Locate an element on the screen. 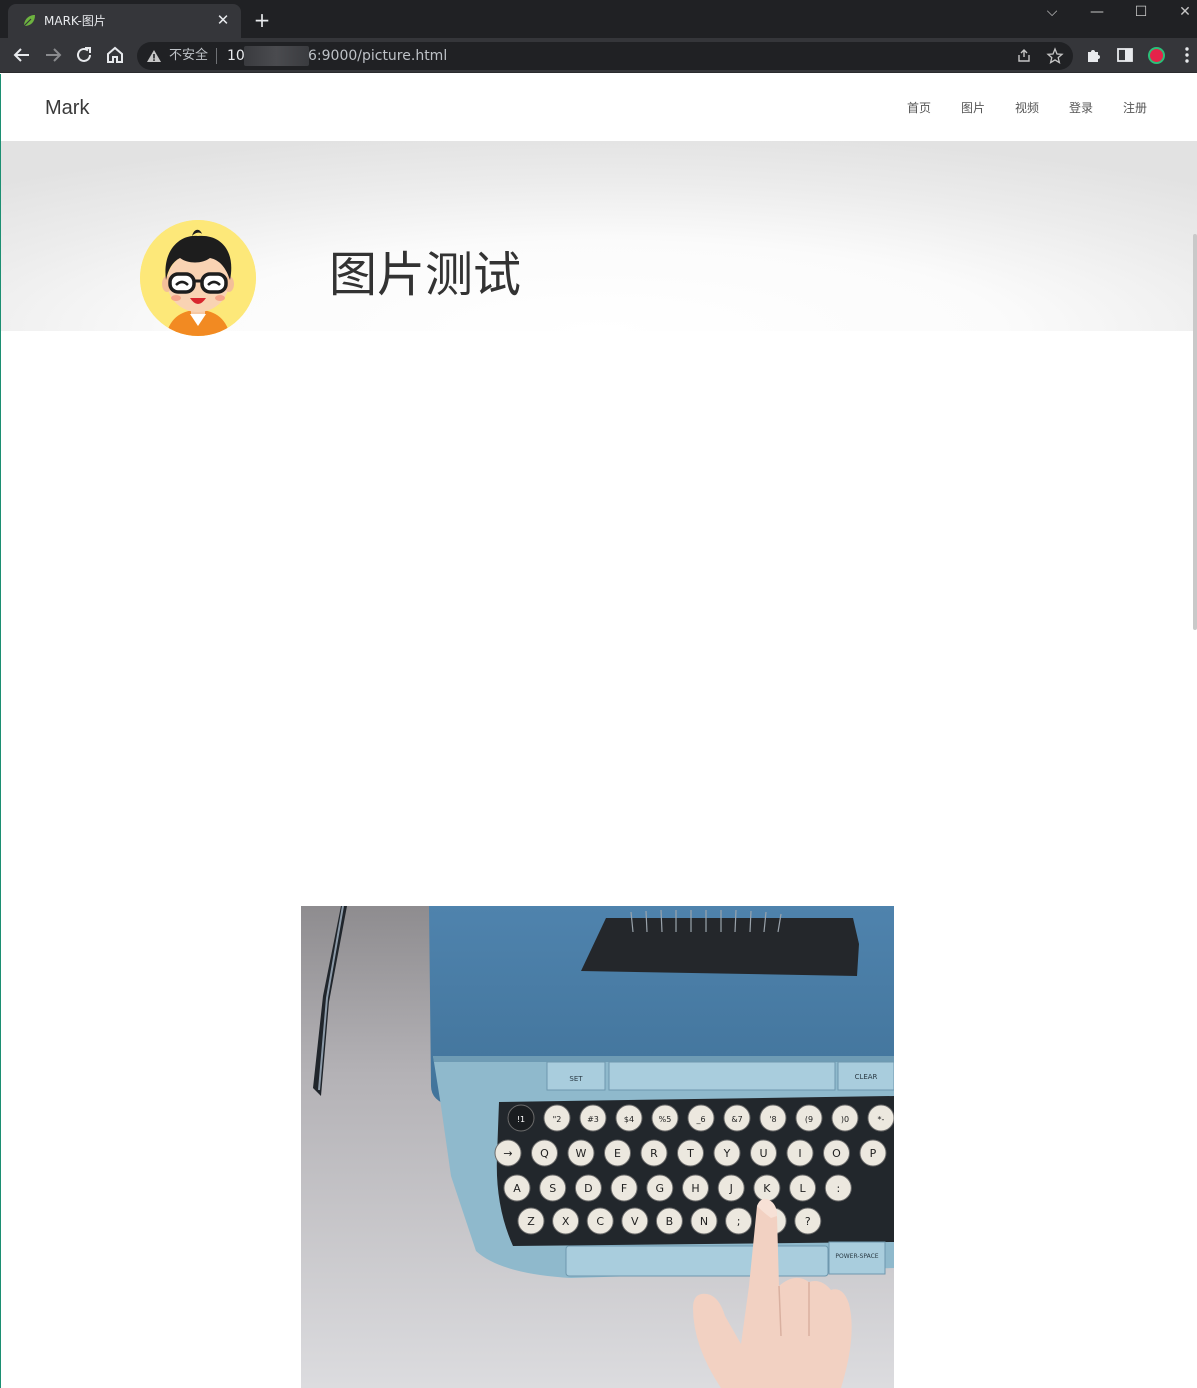 The height and width of the screenshot is (1388, 1197). typewriter-key-label: K is located at coordinates (767, 1188).